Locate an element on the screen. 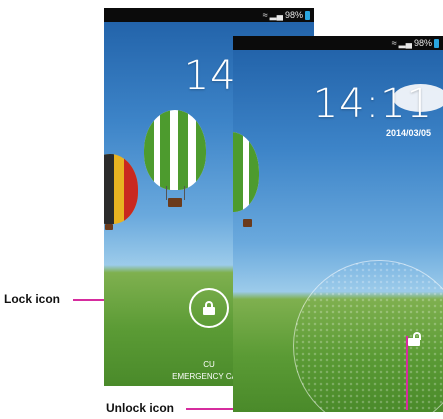 The width and height of the screenshot is (443, 419). unlock-icon is located at coordinates (414, 339).